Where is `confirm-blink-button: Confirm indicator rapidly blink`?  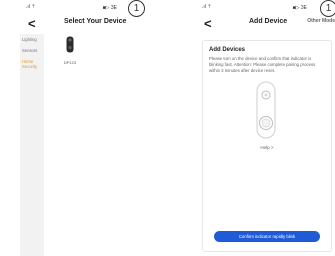 confirm-blink-button: Confirm indicator rapidly blink is located at coordinates (267, 236).